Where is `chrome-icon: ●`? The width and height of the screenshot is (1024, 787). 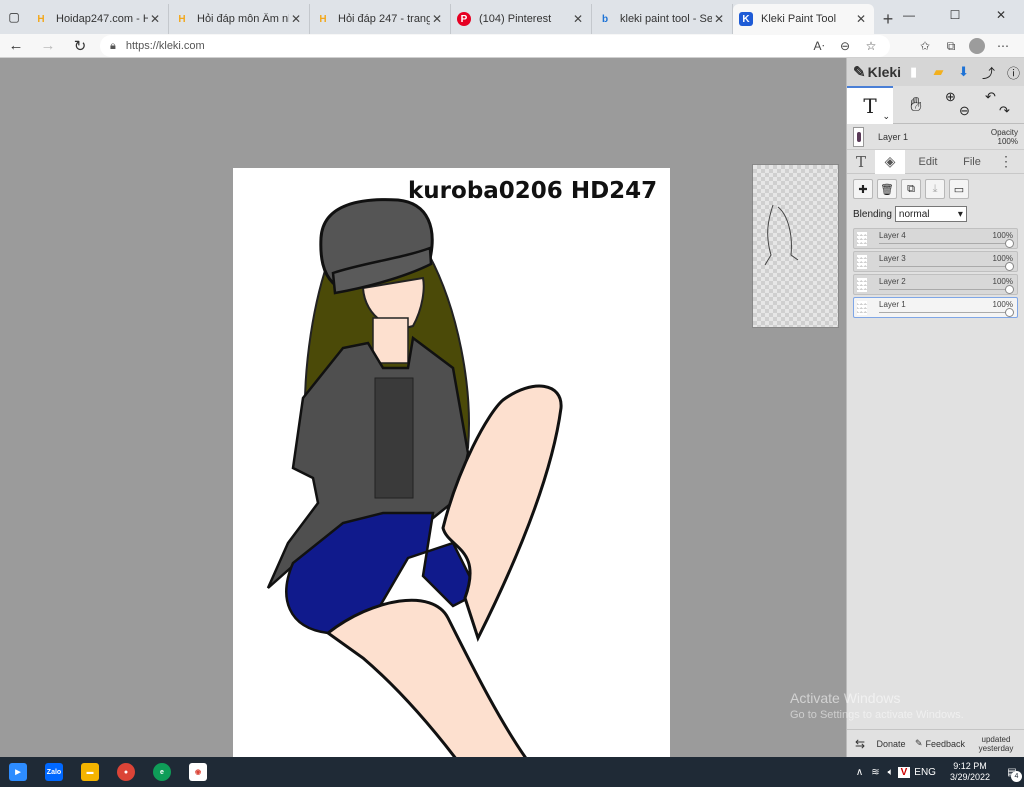 chrome-icon: ● is located at coordinates (126, 772).